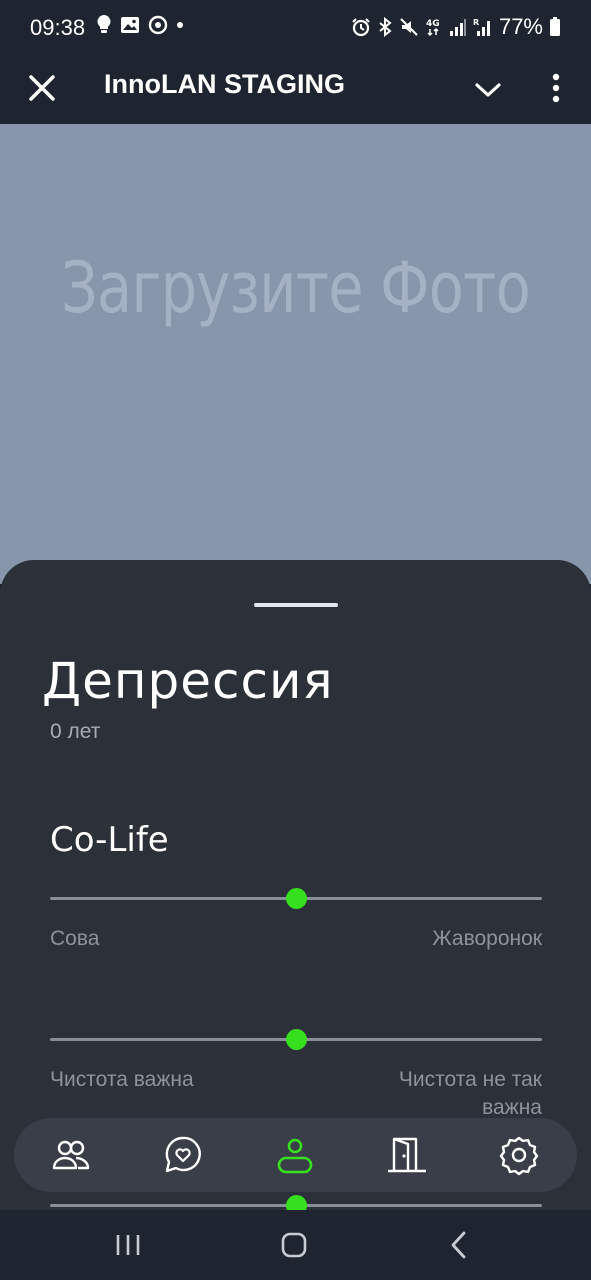 This screenshot has height=1280, width=591. I want to click on door-icon, so click(407, 1155).